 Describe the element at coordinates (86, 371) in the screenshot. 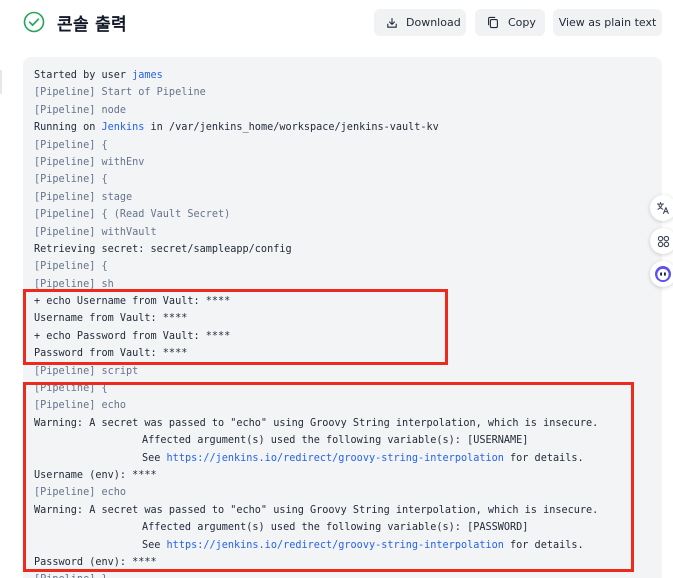

I see `console-text: [Pipeline] script` at that location.